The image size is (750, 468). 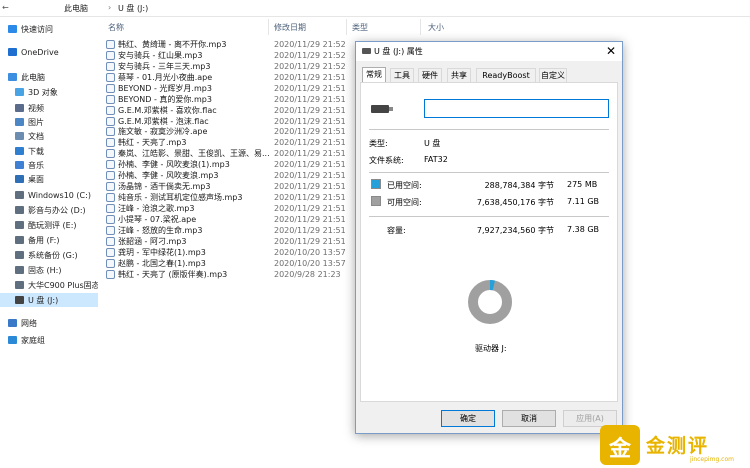 What do you see at coordinates (36, 165) in the screenshot?
I see `sidebar-item-label: 音乐` at bounding box center [36, 165].